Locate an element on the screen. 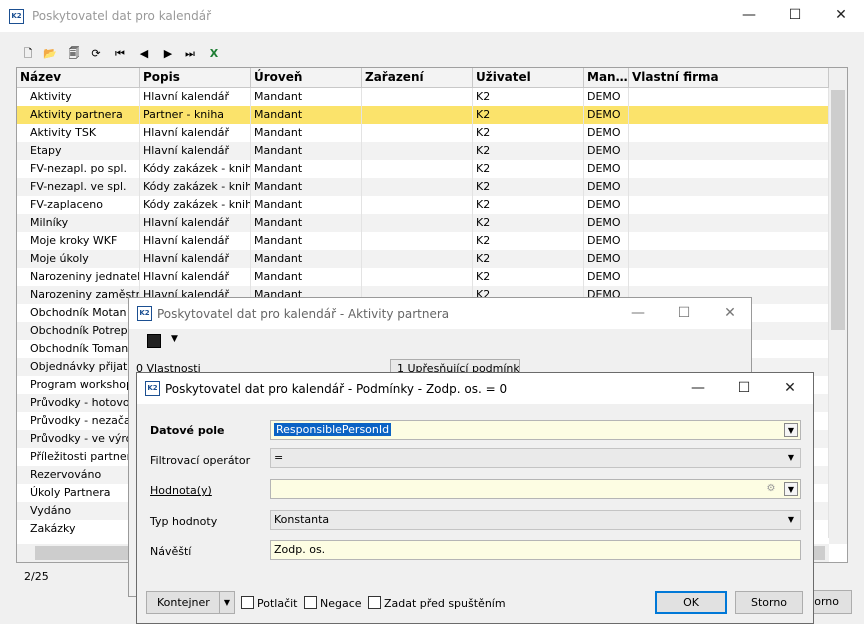 The image size is (864, 624). column-header: Název is located at coordinates (78, 78).